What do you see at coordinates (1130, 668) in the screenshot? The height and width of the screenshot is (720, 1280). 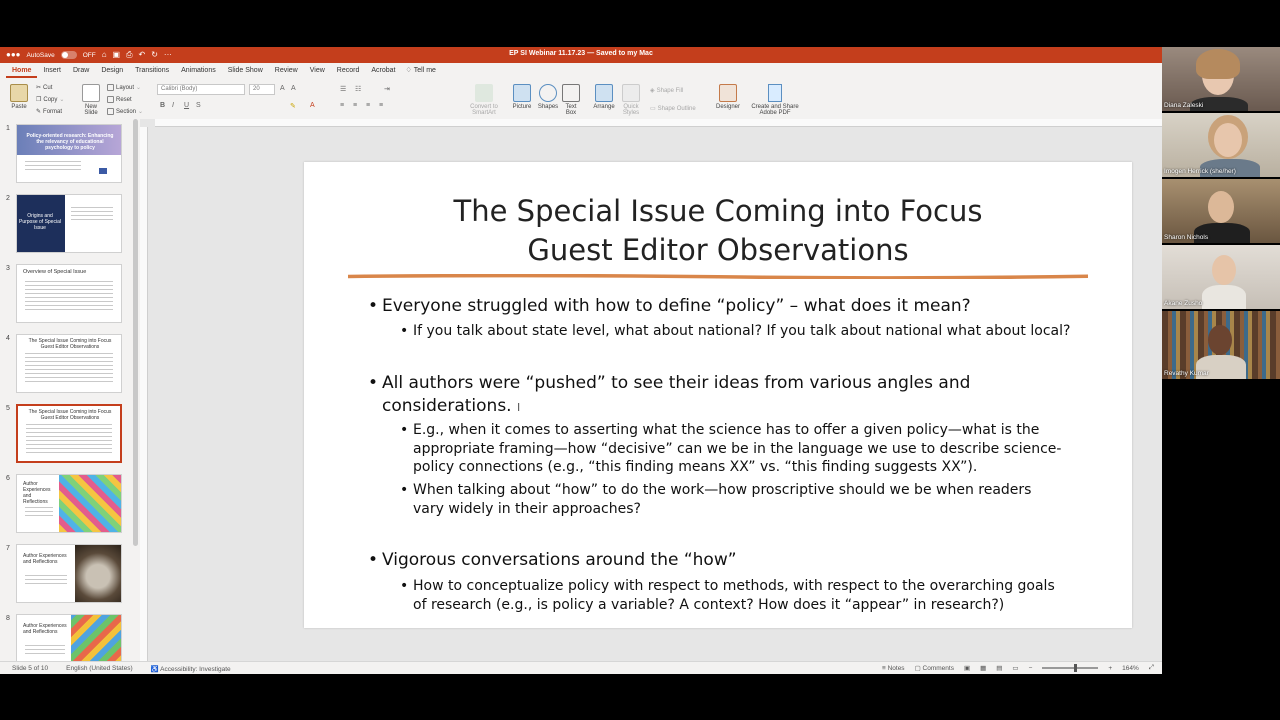 I see `zoom-level: 164%` at bounding box center [1130, 668].